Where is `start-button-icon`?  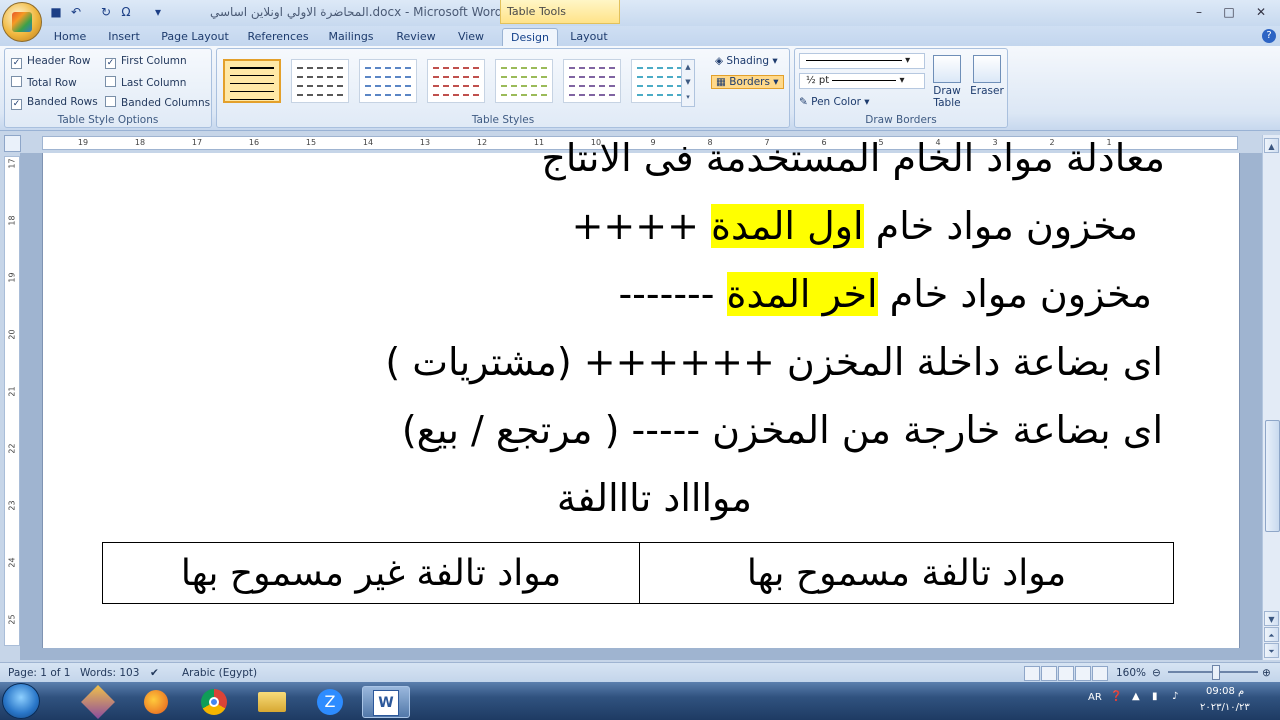 start-button-icon is located at coordinates (21, 701).